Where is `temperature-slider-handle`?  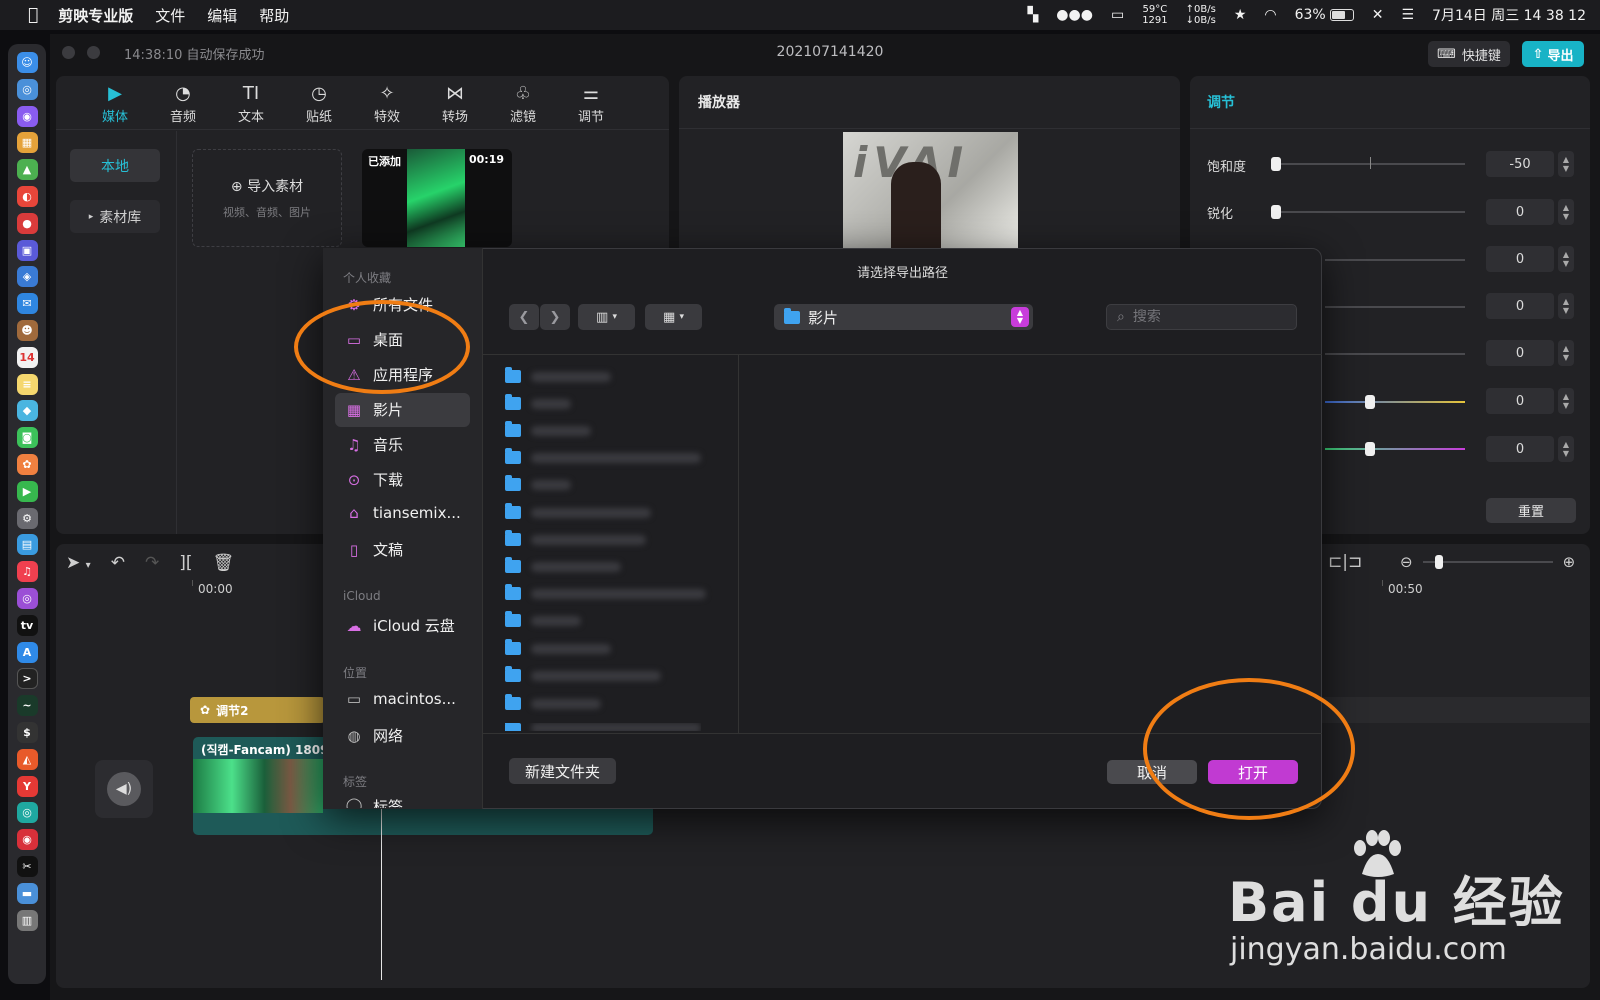
temperature-slider-handle is located at coordinates (1370, 402).